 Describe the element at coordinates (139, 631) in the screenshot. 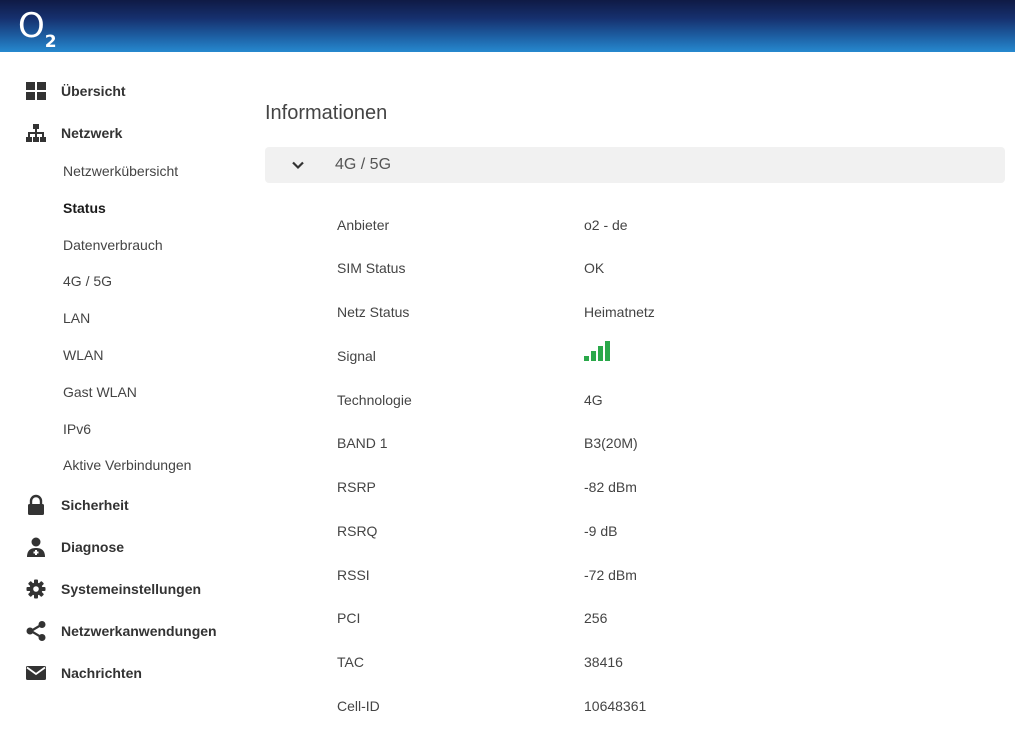

I see `sidebar-item-label: Netzwerkanwendungen` at that location.